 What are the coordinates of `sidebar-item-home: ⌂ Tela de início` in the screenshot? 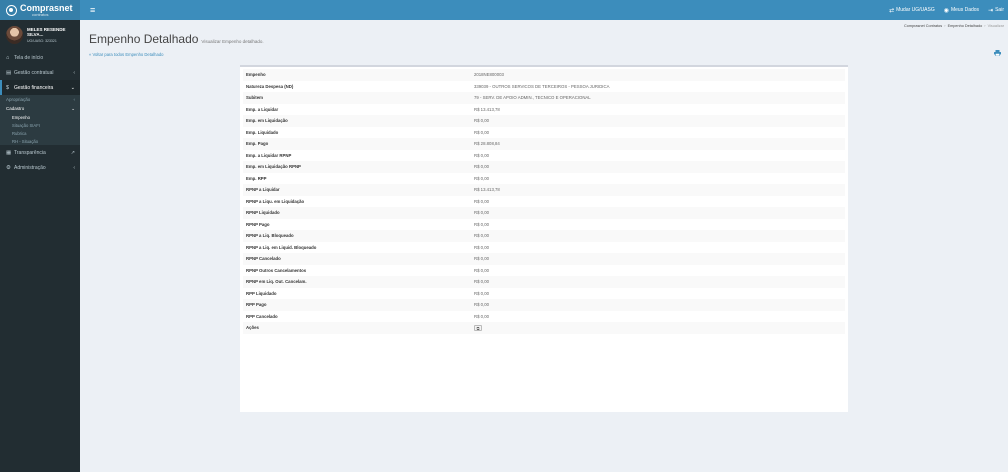 It's located at (40, 57).